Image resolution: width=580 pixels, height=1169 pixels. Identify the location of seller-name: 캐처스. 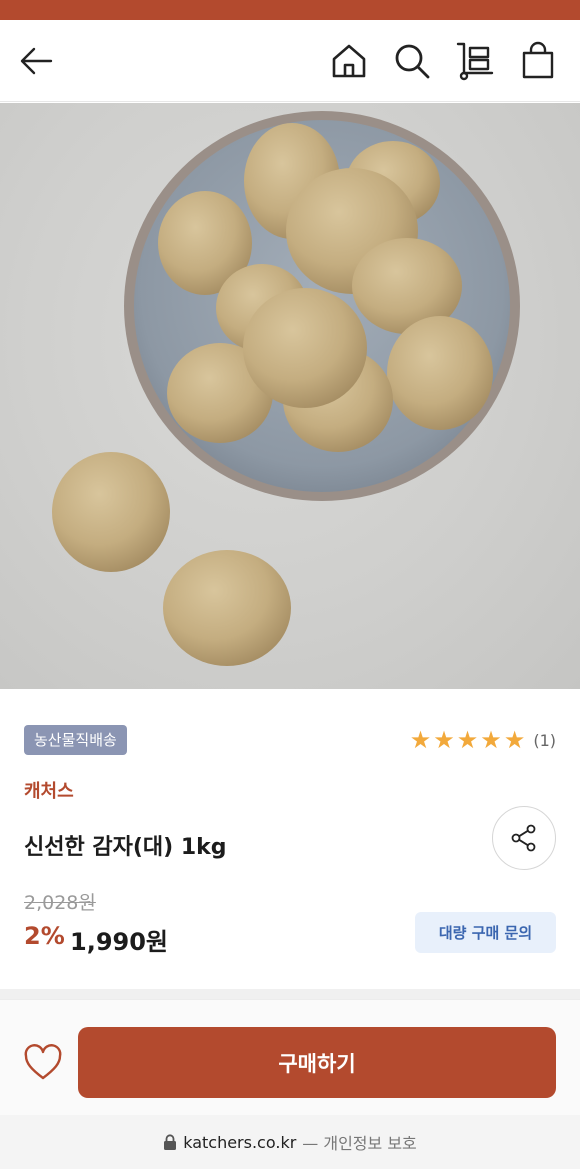
(49, 790).